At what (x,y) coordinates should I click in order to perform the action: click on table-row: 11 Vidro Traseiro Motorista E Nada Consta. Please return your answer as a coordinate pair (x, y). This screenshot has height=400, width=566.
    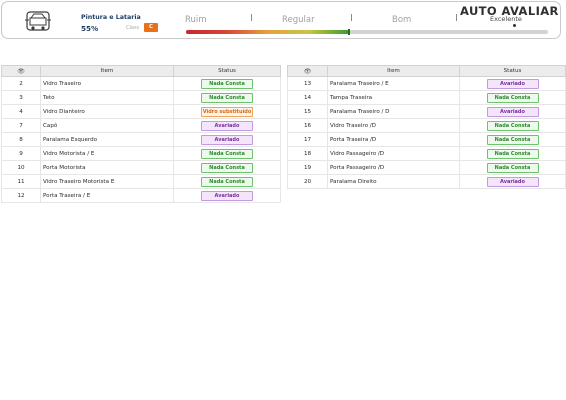
    Looking at the image, I should click on (141, 181).